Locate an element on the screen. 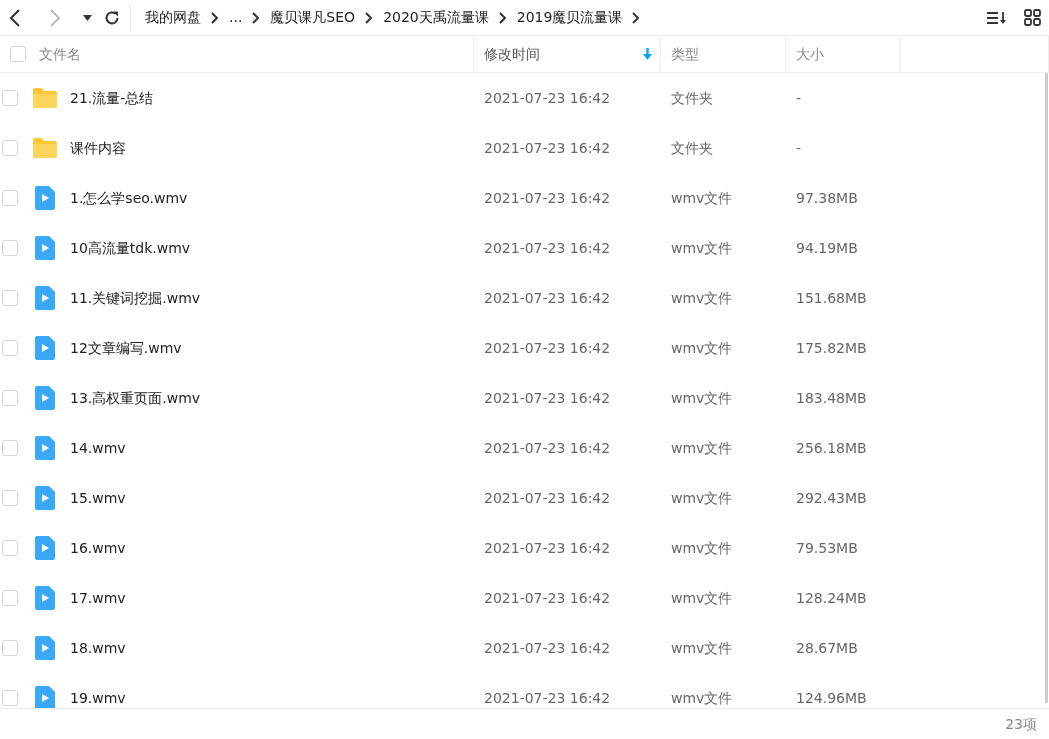  breadcrumb-link: 魔贝课凡SEO is located at coordinates (313, 17).